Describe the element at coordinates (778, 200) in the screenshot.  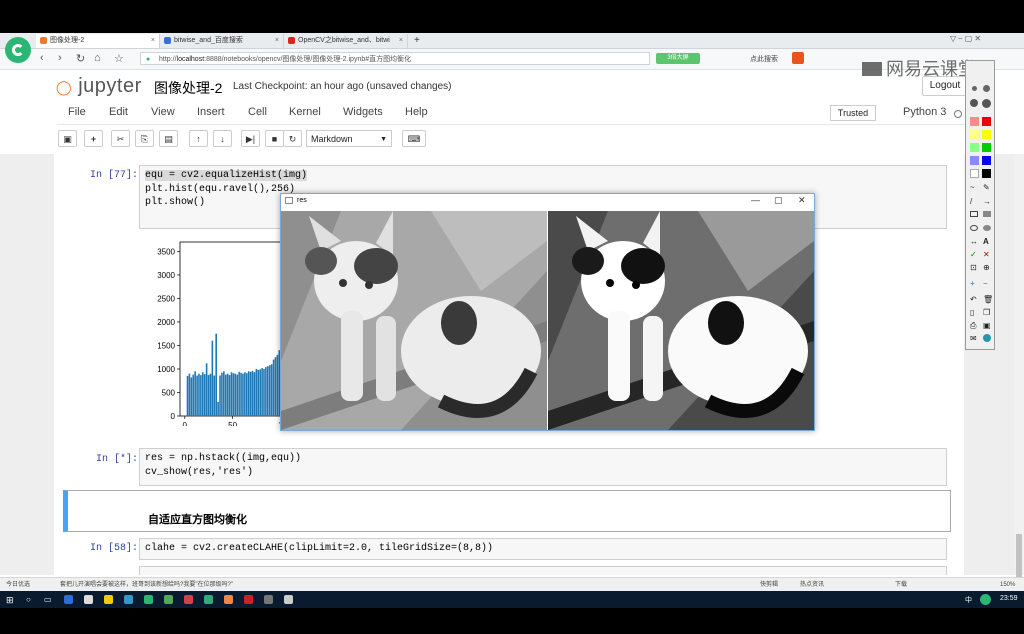
I see `maximize-icon: ▢` at that location.